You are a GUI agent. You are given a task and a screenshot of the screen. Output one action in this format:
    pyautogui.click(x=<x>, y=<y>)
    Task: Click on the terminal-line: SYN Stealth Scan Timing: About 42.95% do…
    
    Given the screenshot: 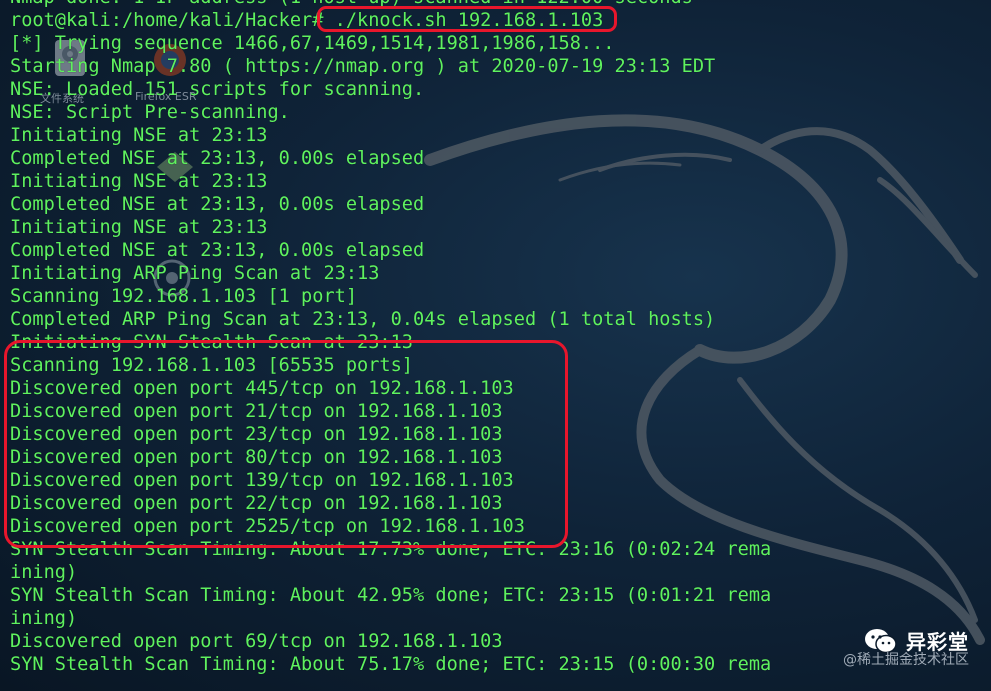 What is the action you would take?
    pyautogui.click(x=391, y=595)
    